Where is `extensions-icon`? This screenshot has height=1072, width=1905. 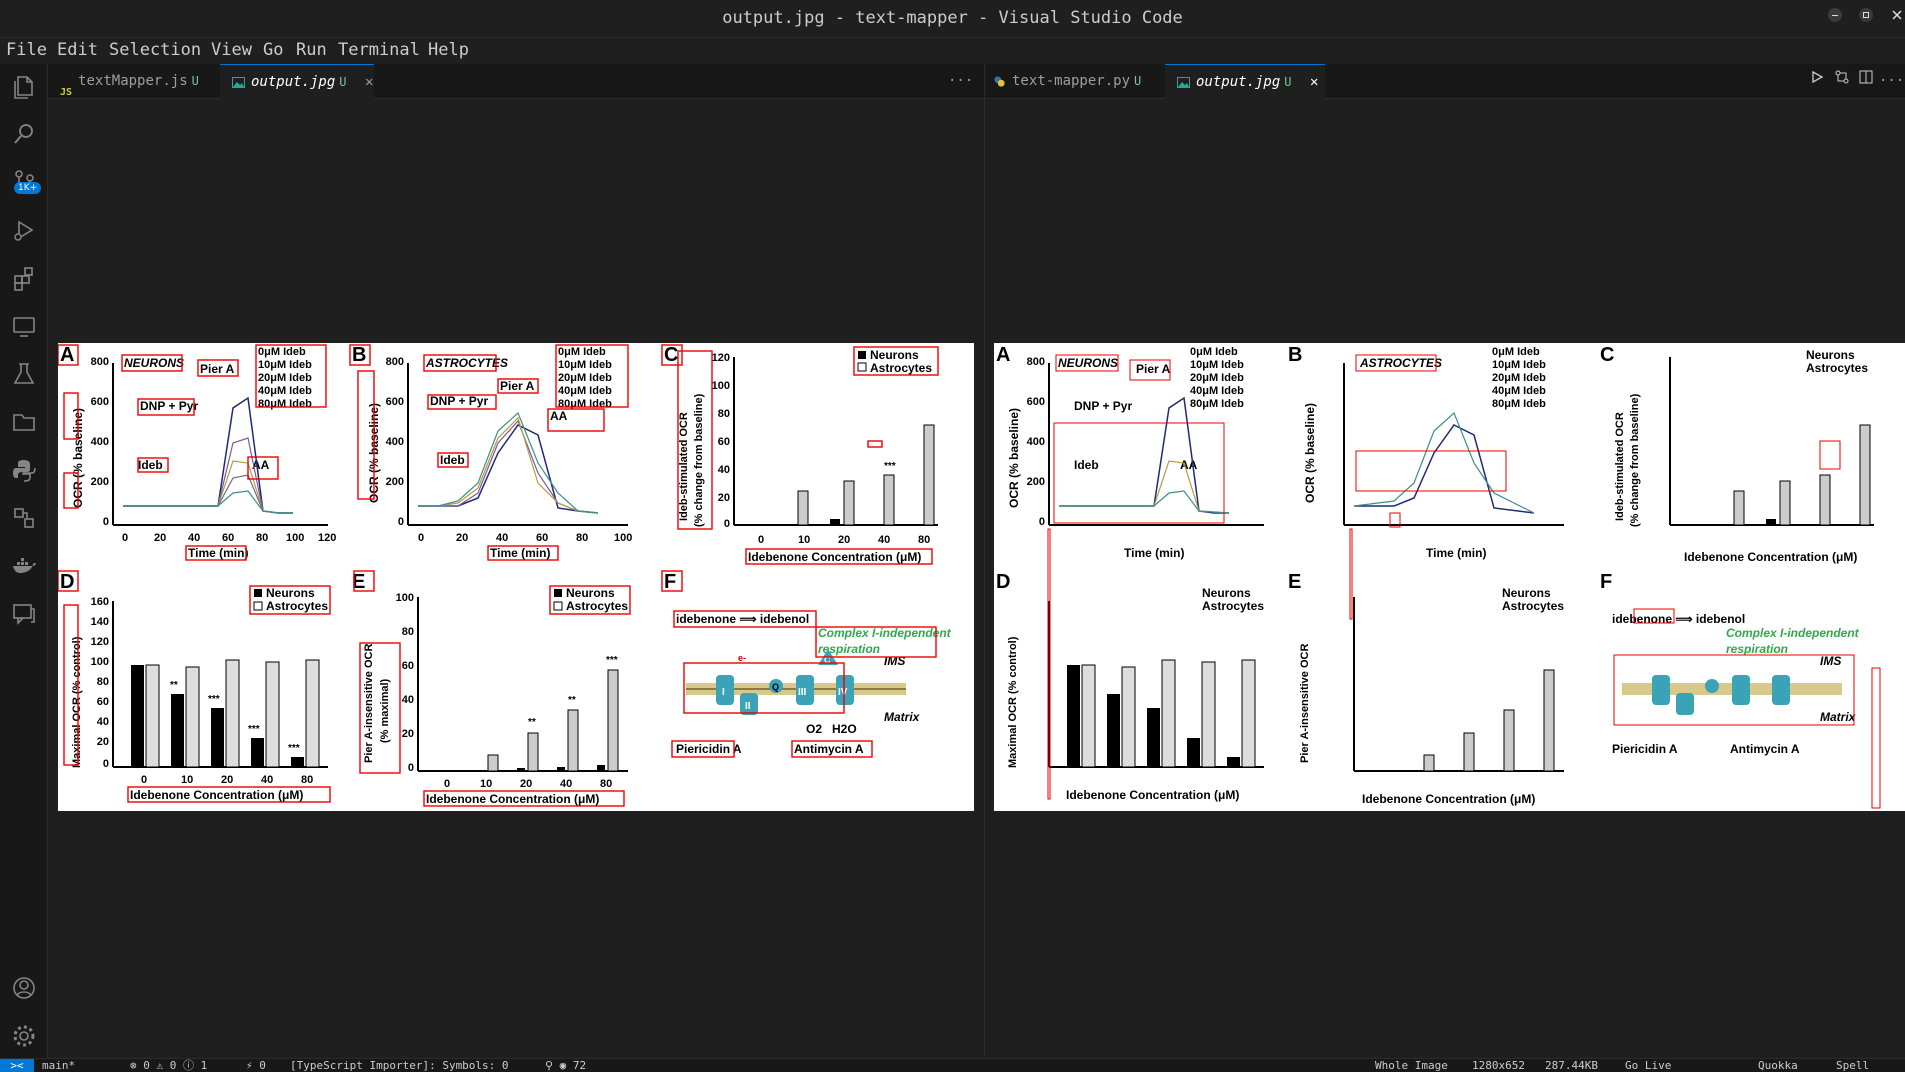 extensions-icon is located at coordinates (24, 278).